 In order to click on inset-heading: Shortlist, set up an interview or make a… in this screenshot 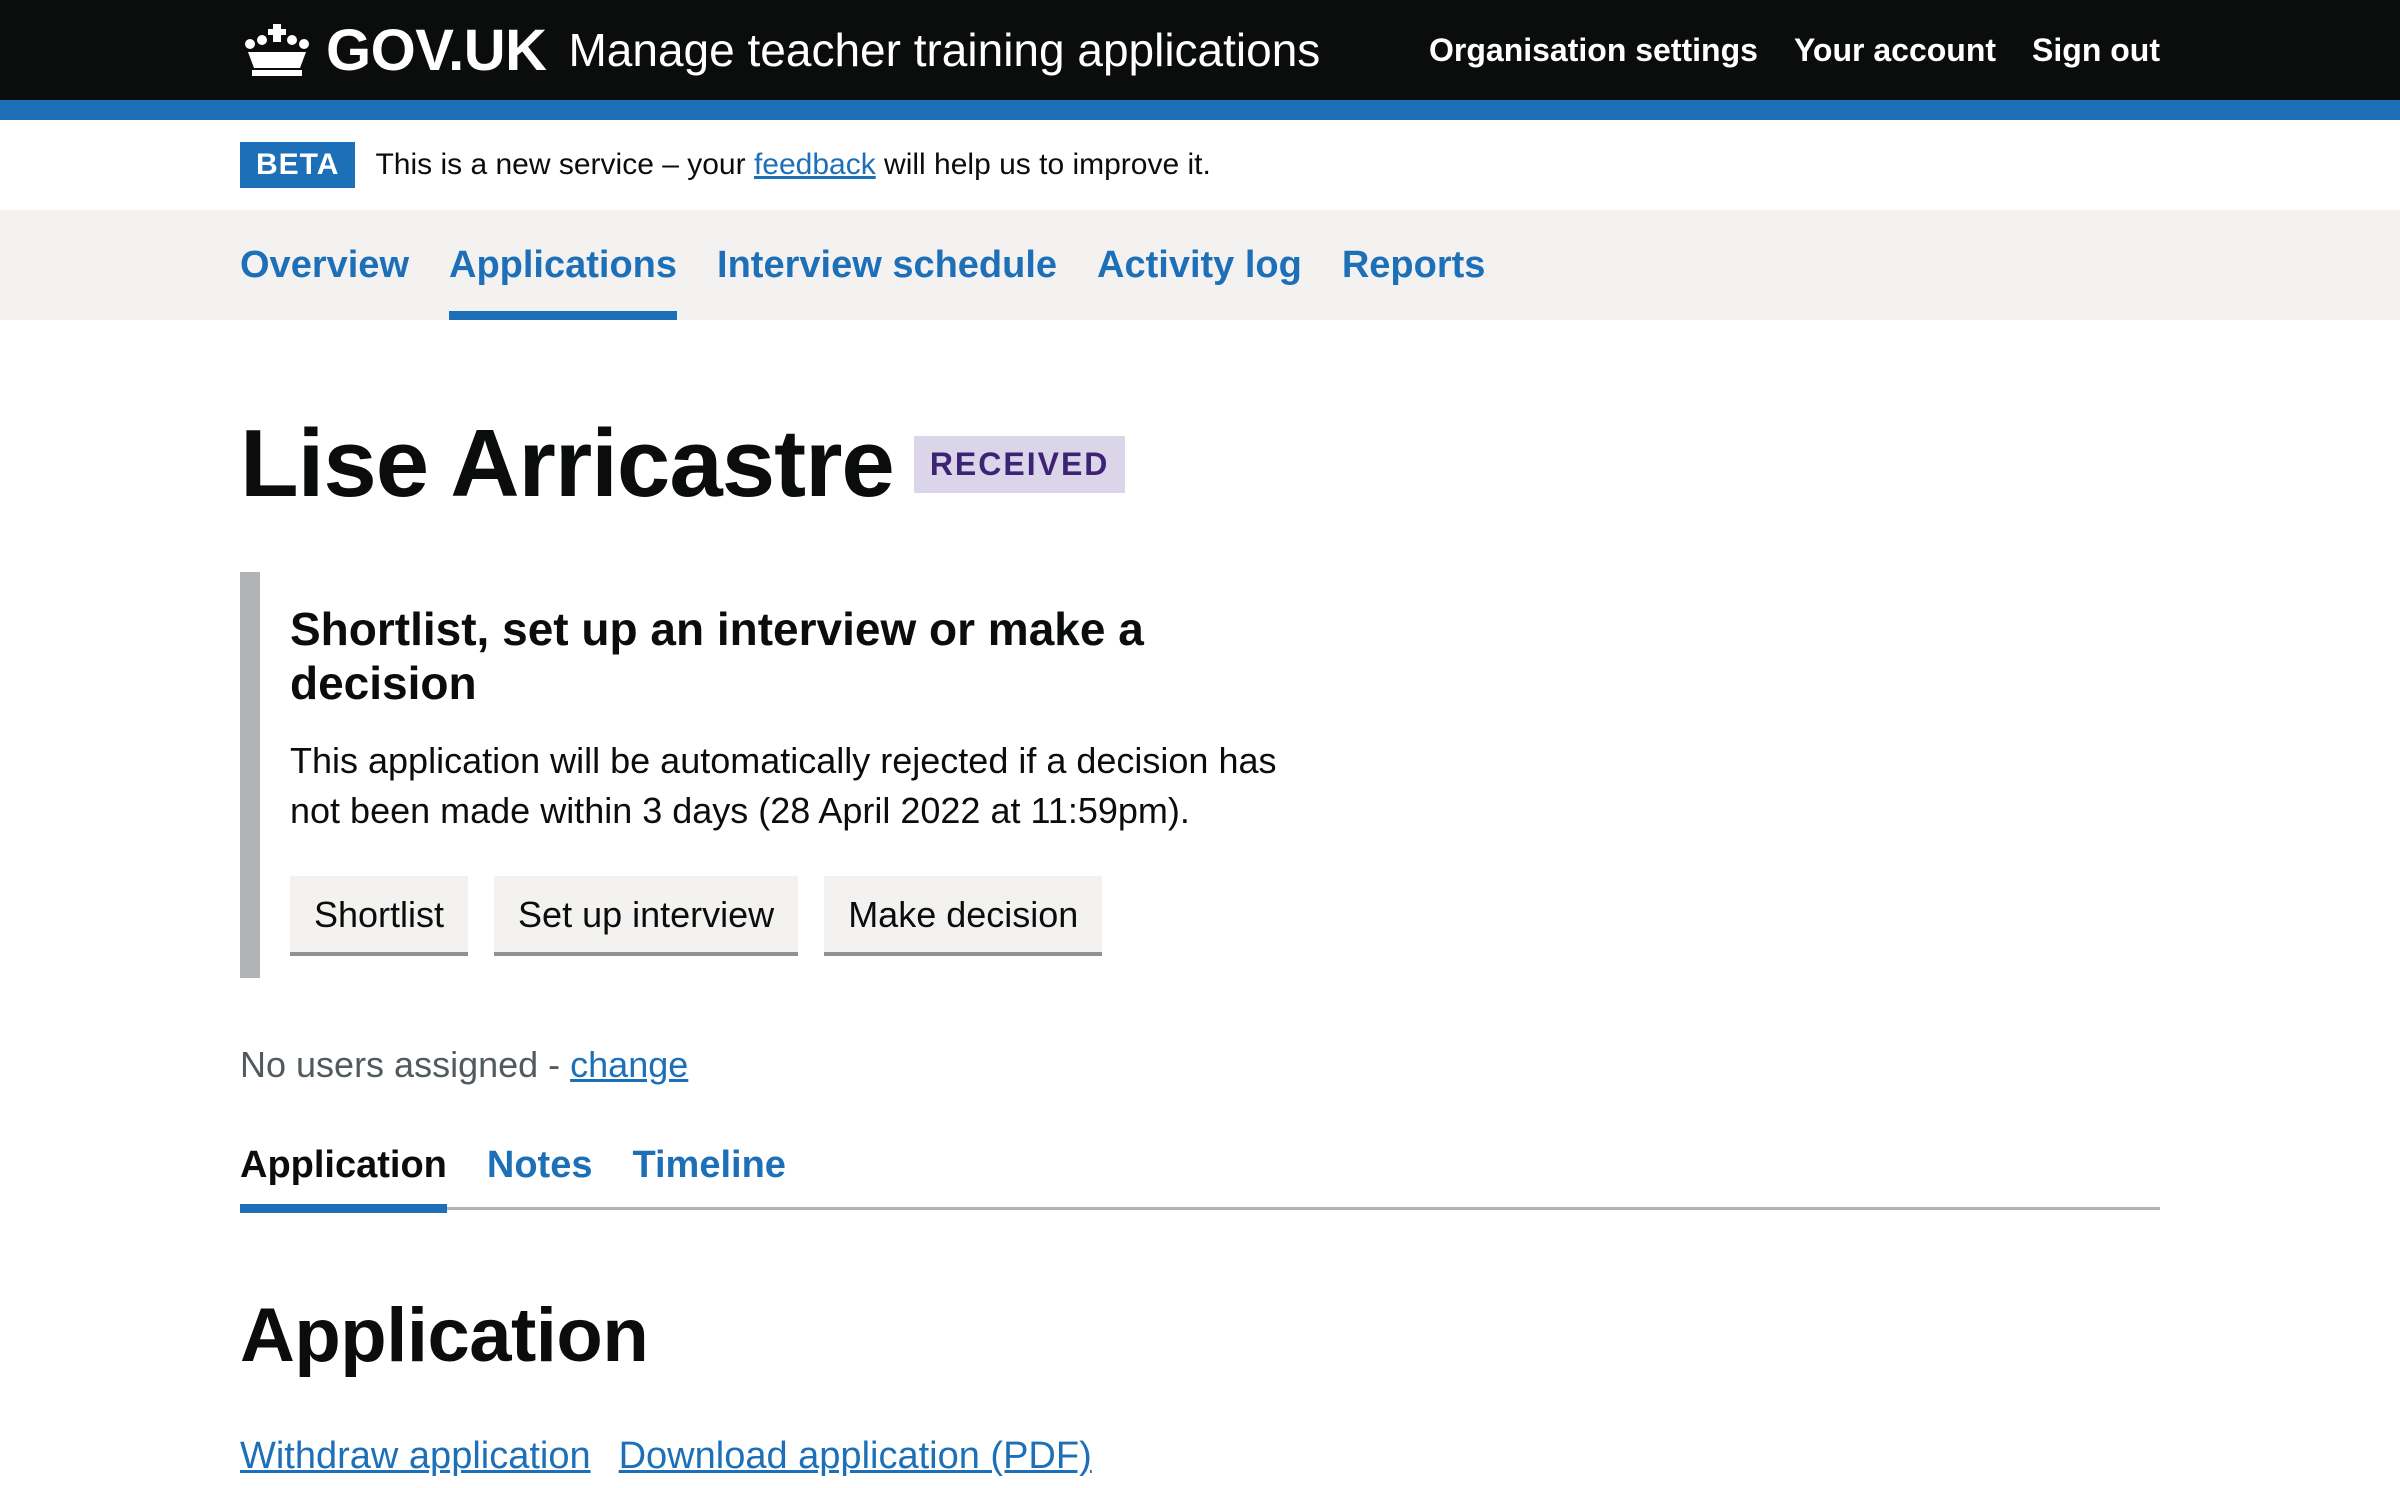, I will do `click(717, 656)`.